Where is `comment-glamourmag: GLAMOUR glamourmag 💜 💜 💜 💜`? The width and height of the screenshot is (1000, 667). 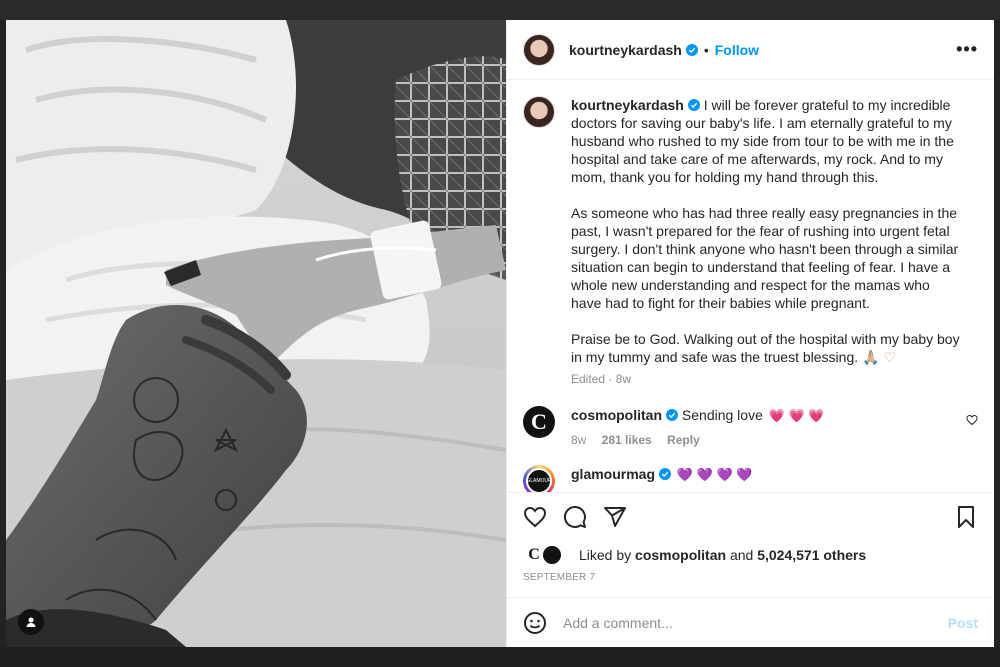
comment-glamourmag: GLAMOUR glamourmag 💜 💜 💜 💜 is located at coordinates (750, 478).